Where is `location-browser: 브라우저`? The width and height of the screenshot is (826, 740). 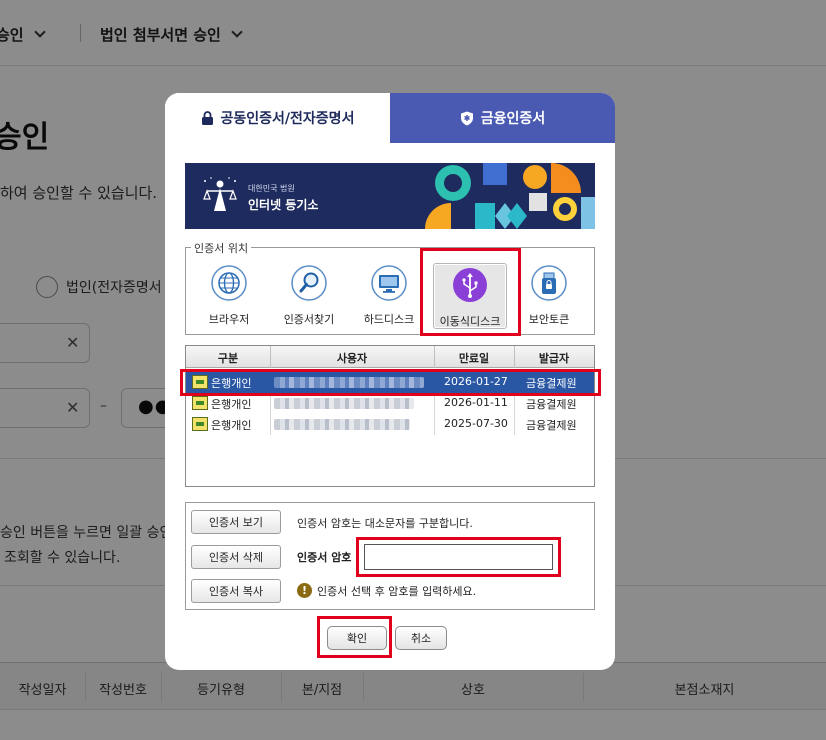
location-browser: 브라우저 is located at coordinates (229, 296).